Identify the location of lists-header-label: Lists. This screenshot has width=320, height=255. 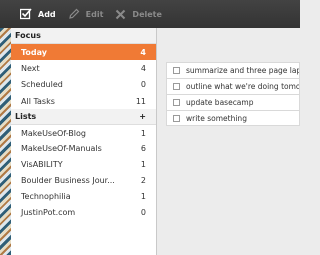
(26, 117).